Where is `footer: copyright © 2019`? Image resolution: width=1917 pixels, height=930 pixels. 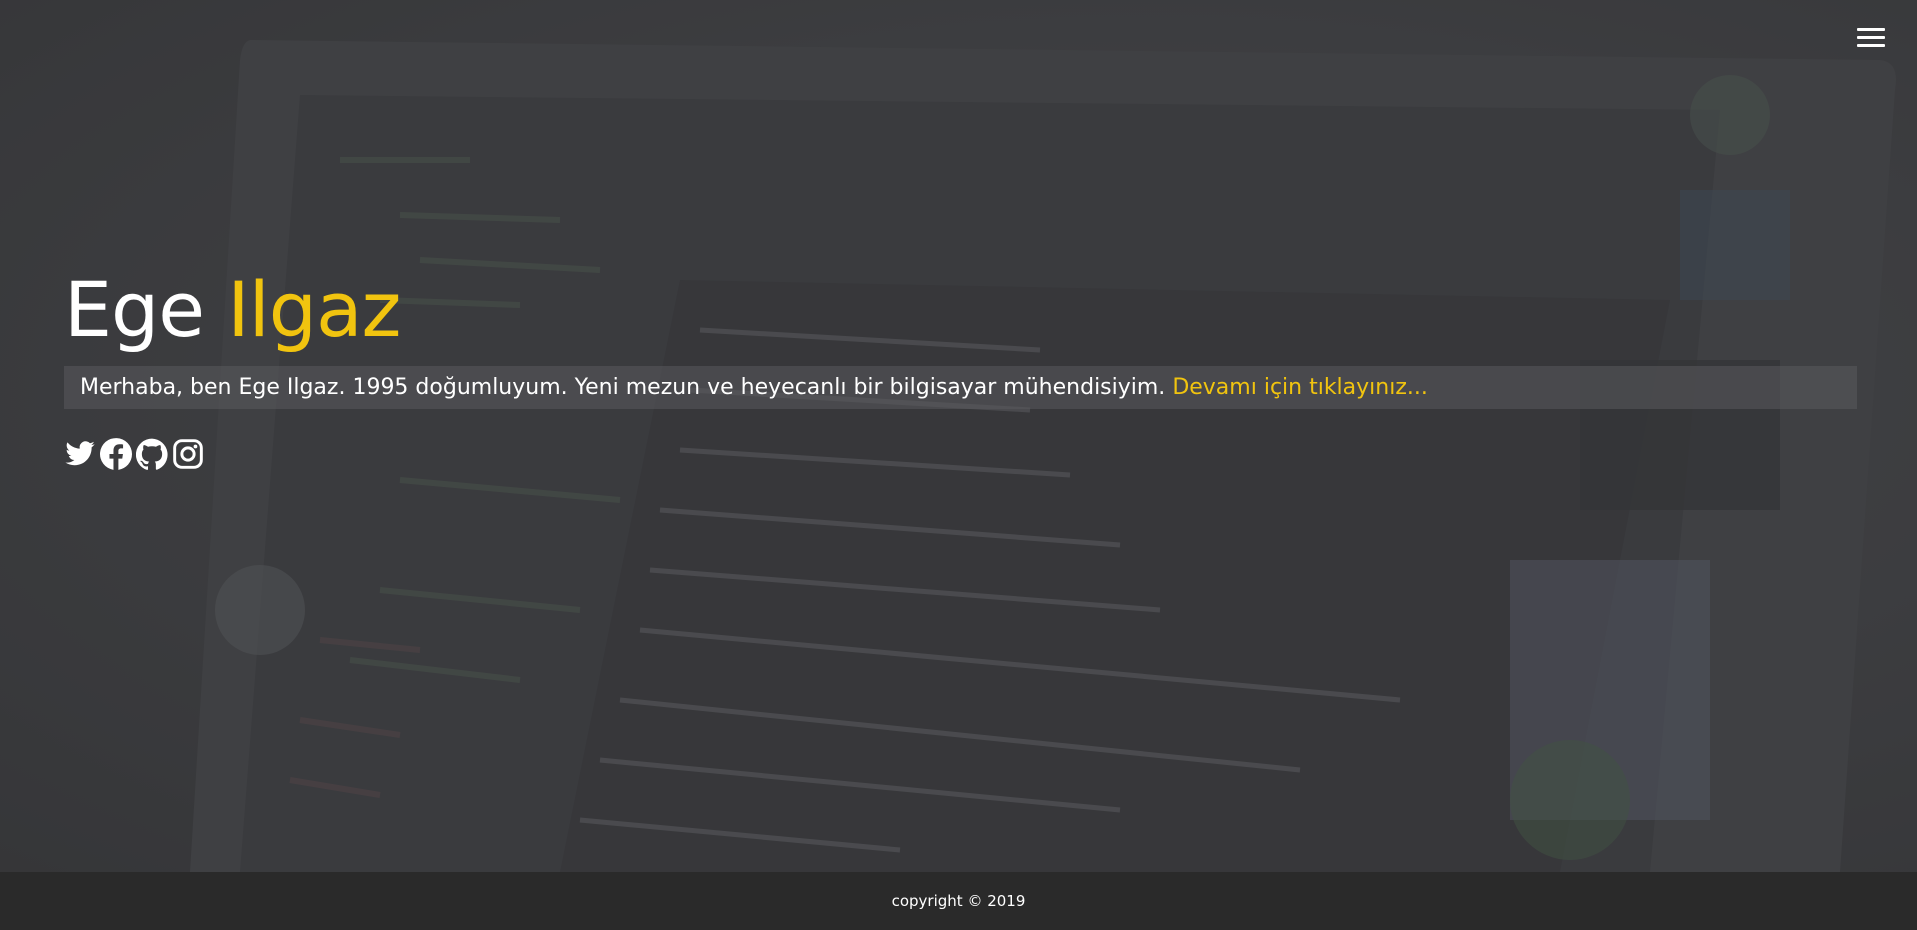
footer: copyright © 2019 is located at coordinates (958, 901).